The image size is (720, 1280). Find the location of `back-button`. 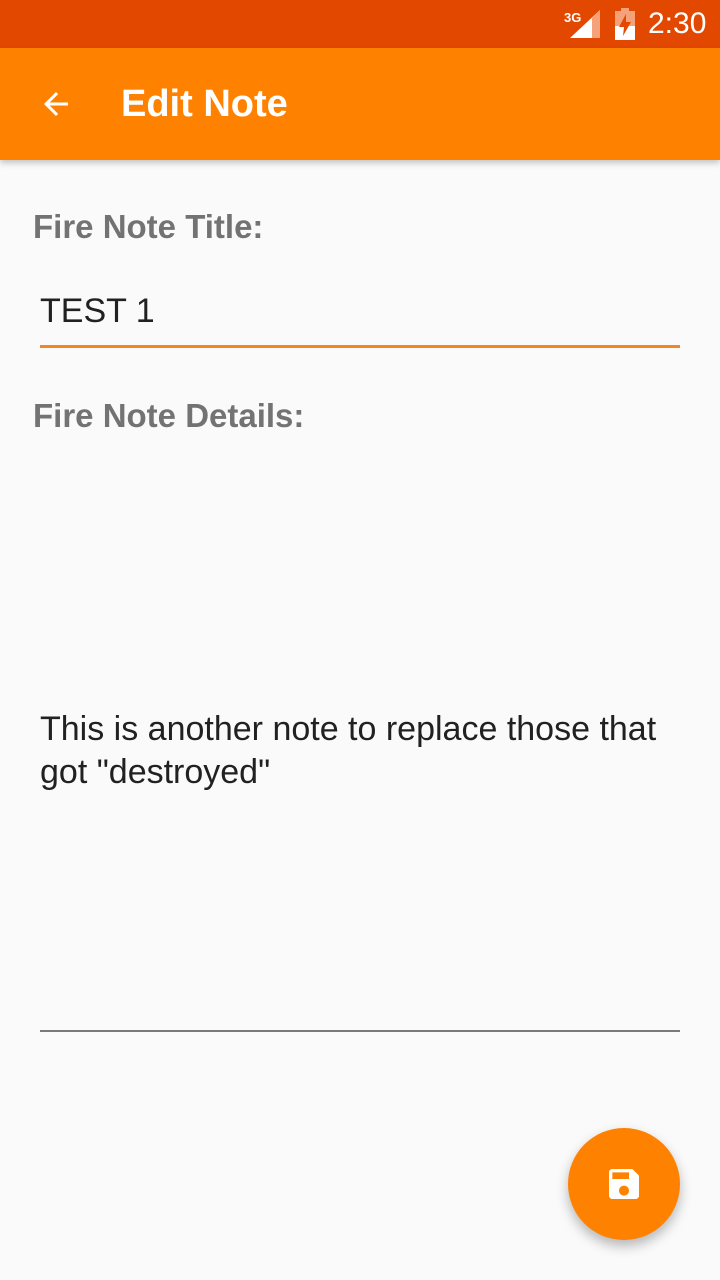

back-button is located at coordinates (56, 104).